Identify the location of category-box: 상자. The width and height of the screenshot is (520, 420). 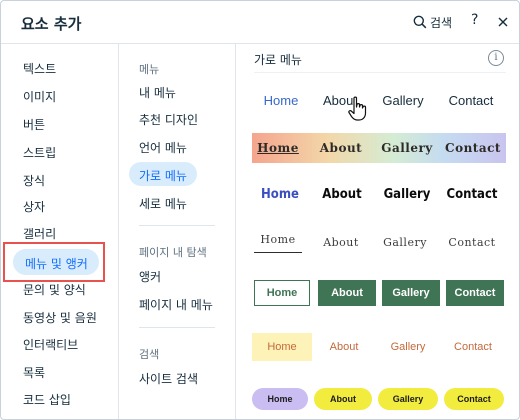
(34, 206).